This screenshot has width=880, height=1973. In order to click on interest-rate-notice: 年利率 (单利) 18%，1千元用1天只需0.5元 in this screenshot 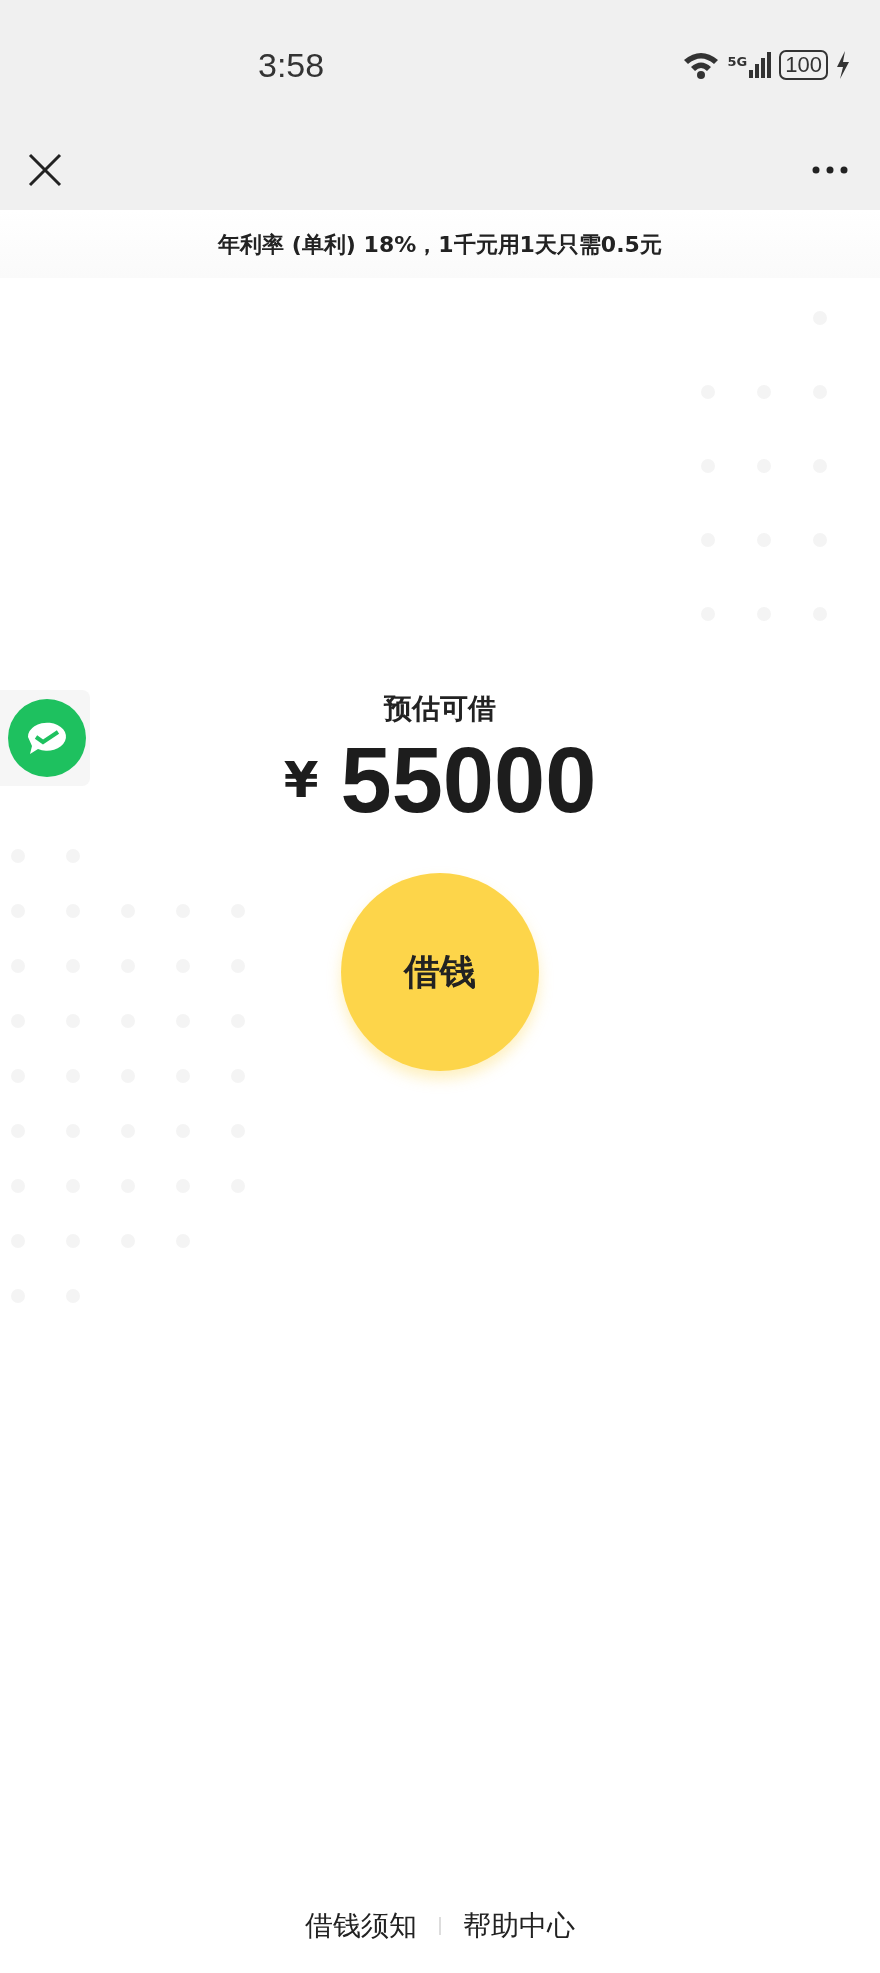, I will do `click(440, 244)`.